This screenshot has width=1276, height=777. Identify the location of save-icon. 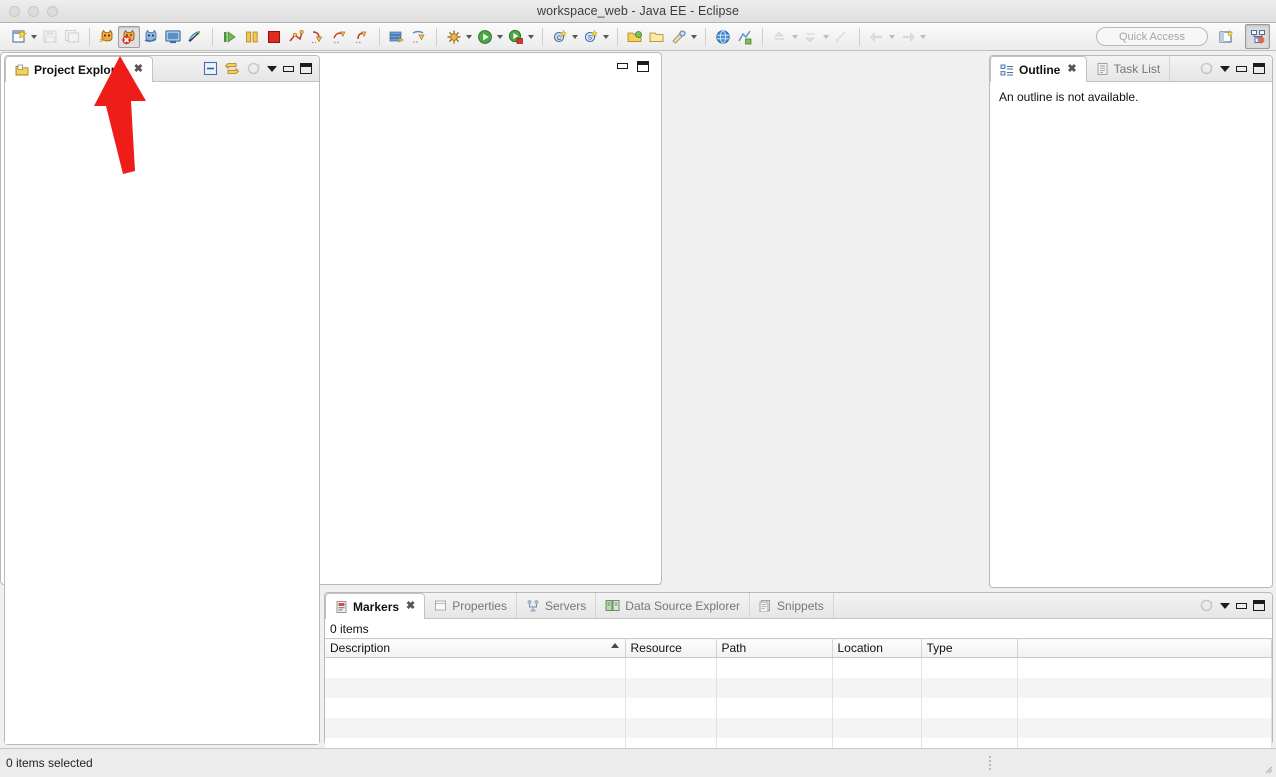
(50, 37).